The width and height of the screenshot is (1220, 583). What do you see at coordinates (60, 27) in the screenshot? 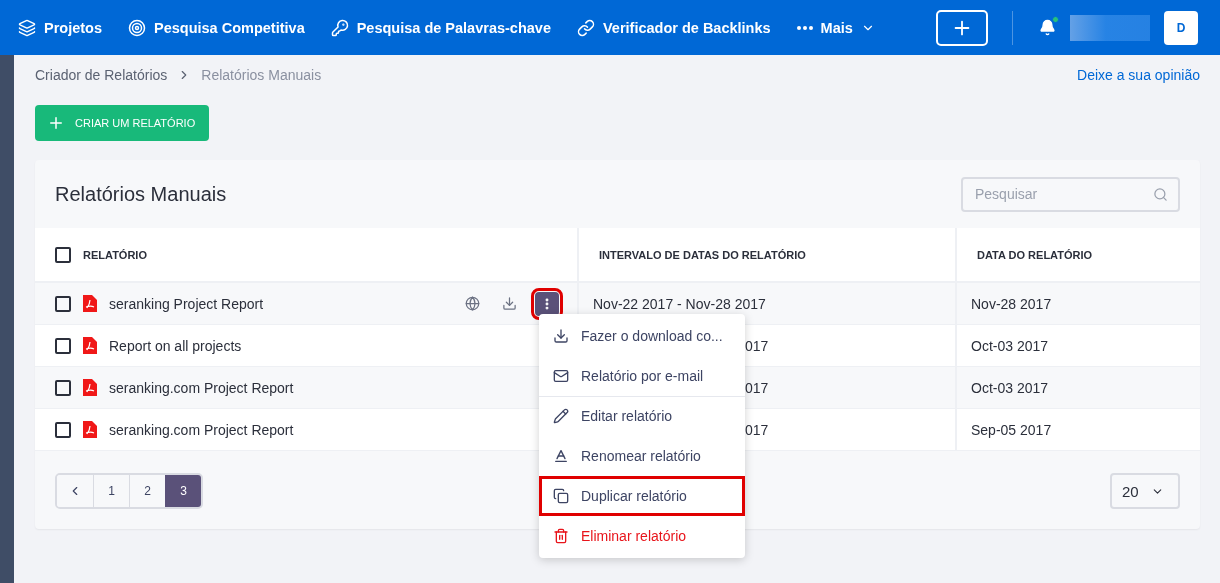
I see `nav-item: Projetos` at bounding box center [60, 27].